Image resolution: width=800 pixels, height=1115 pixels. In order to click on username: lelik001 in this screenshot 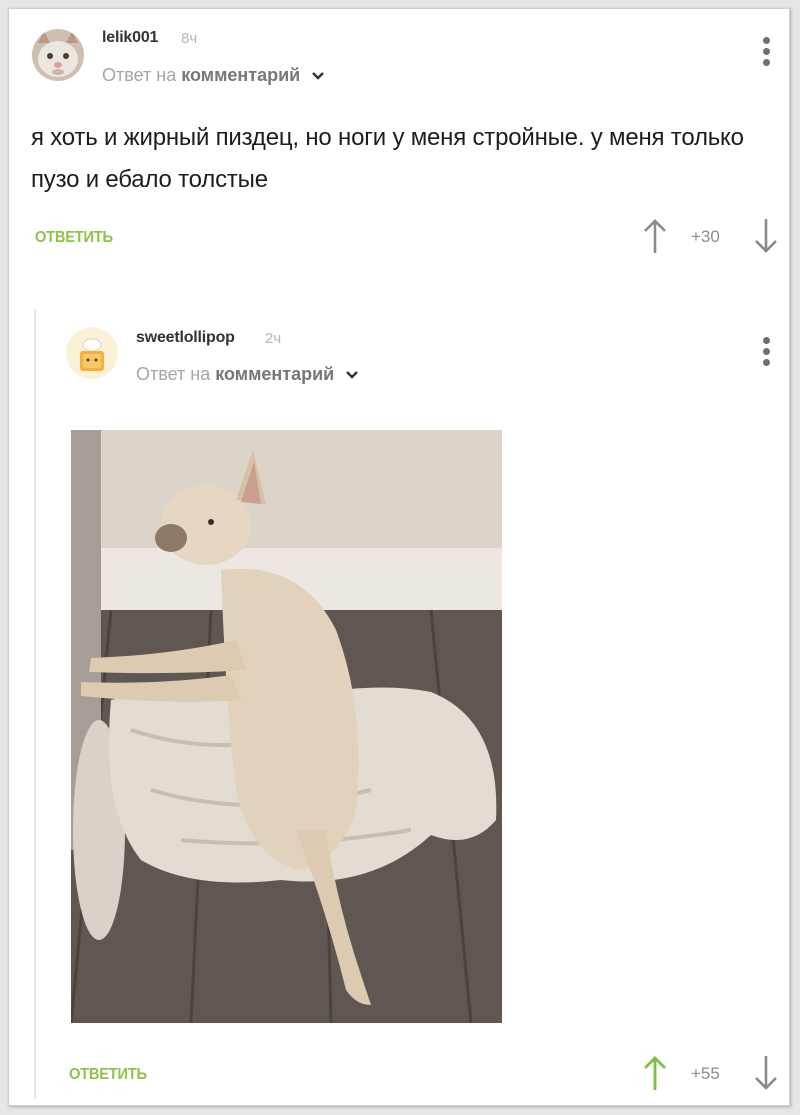, I will do `click(130, 38)`.